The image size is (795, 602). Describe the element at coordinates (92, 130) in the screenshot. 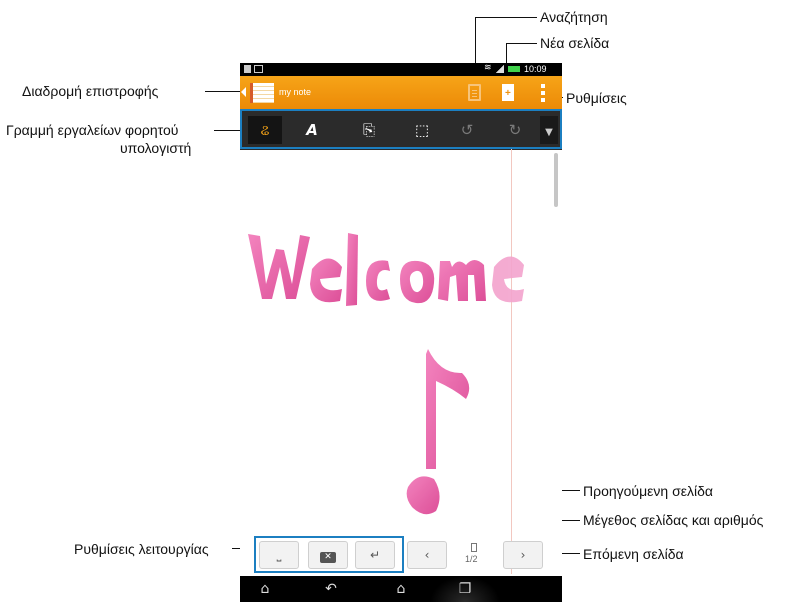

I see `callout-toolbar-line1: Γραμμή εργαλείων φορητού` at that location.